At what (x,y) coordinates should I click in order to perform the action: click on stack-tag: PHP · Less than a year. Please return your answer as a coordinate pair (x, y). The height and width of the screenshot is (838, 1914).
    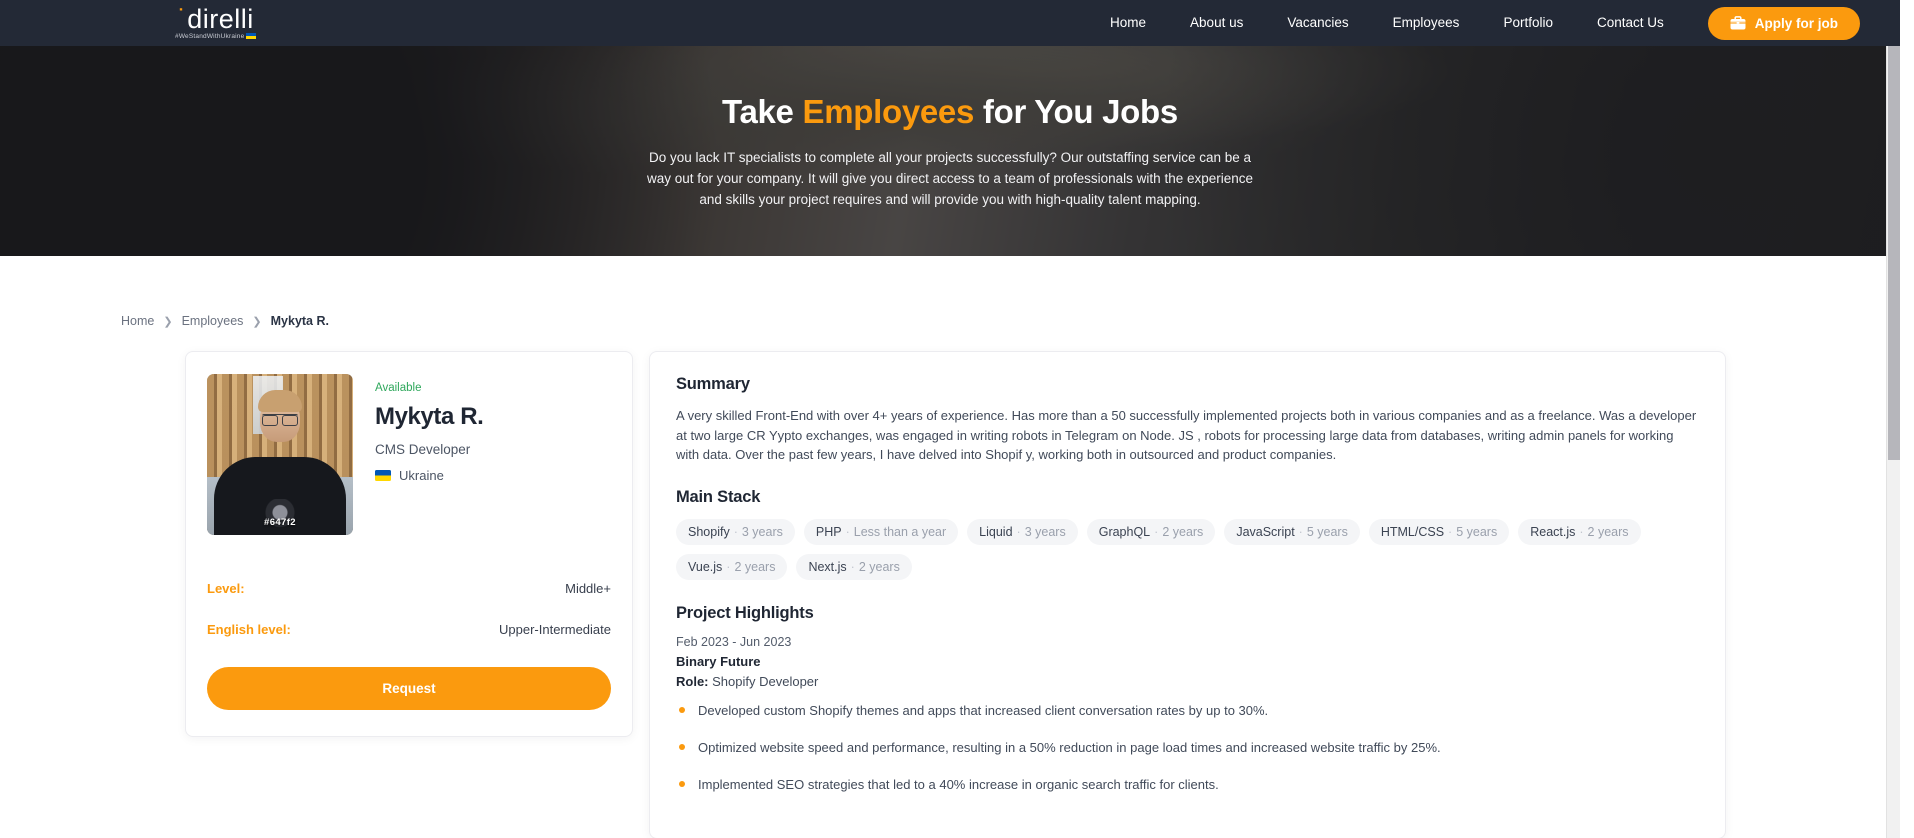
    Looking at the image, I should click on (881, 531).